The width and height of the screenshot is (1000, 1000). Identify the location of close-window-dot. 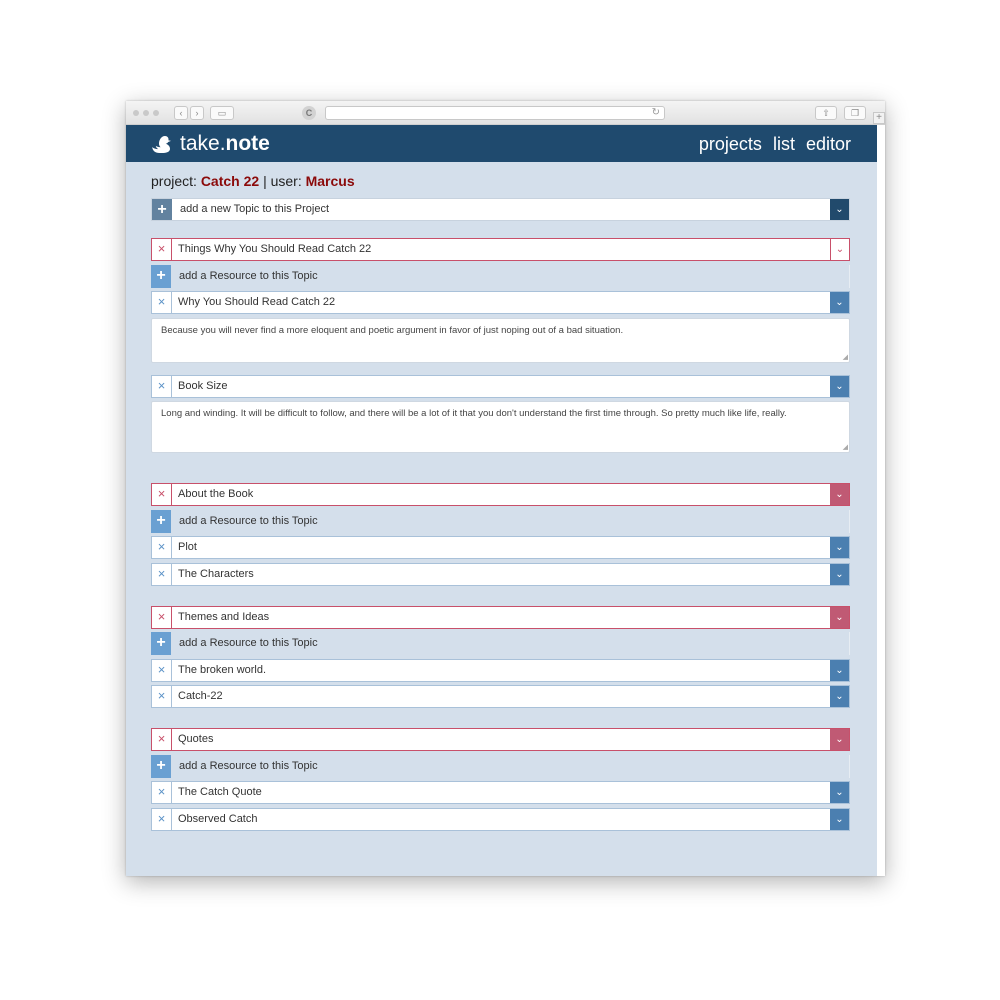
(136, 113).